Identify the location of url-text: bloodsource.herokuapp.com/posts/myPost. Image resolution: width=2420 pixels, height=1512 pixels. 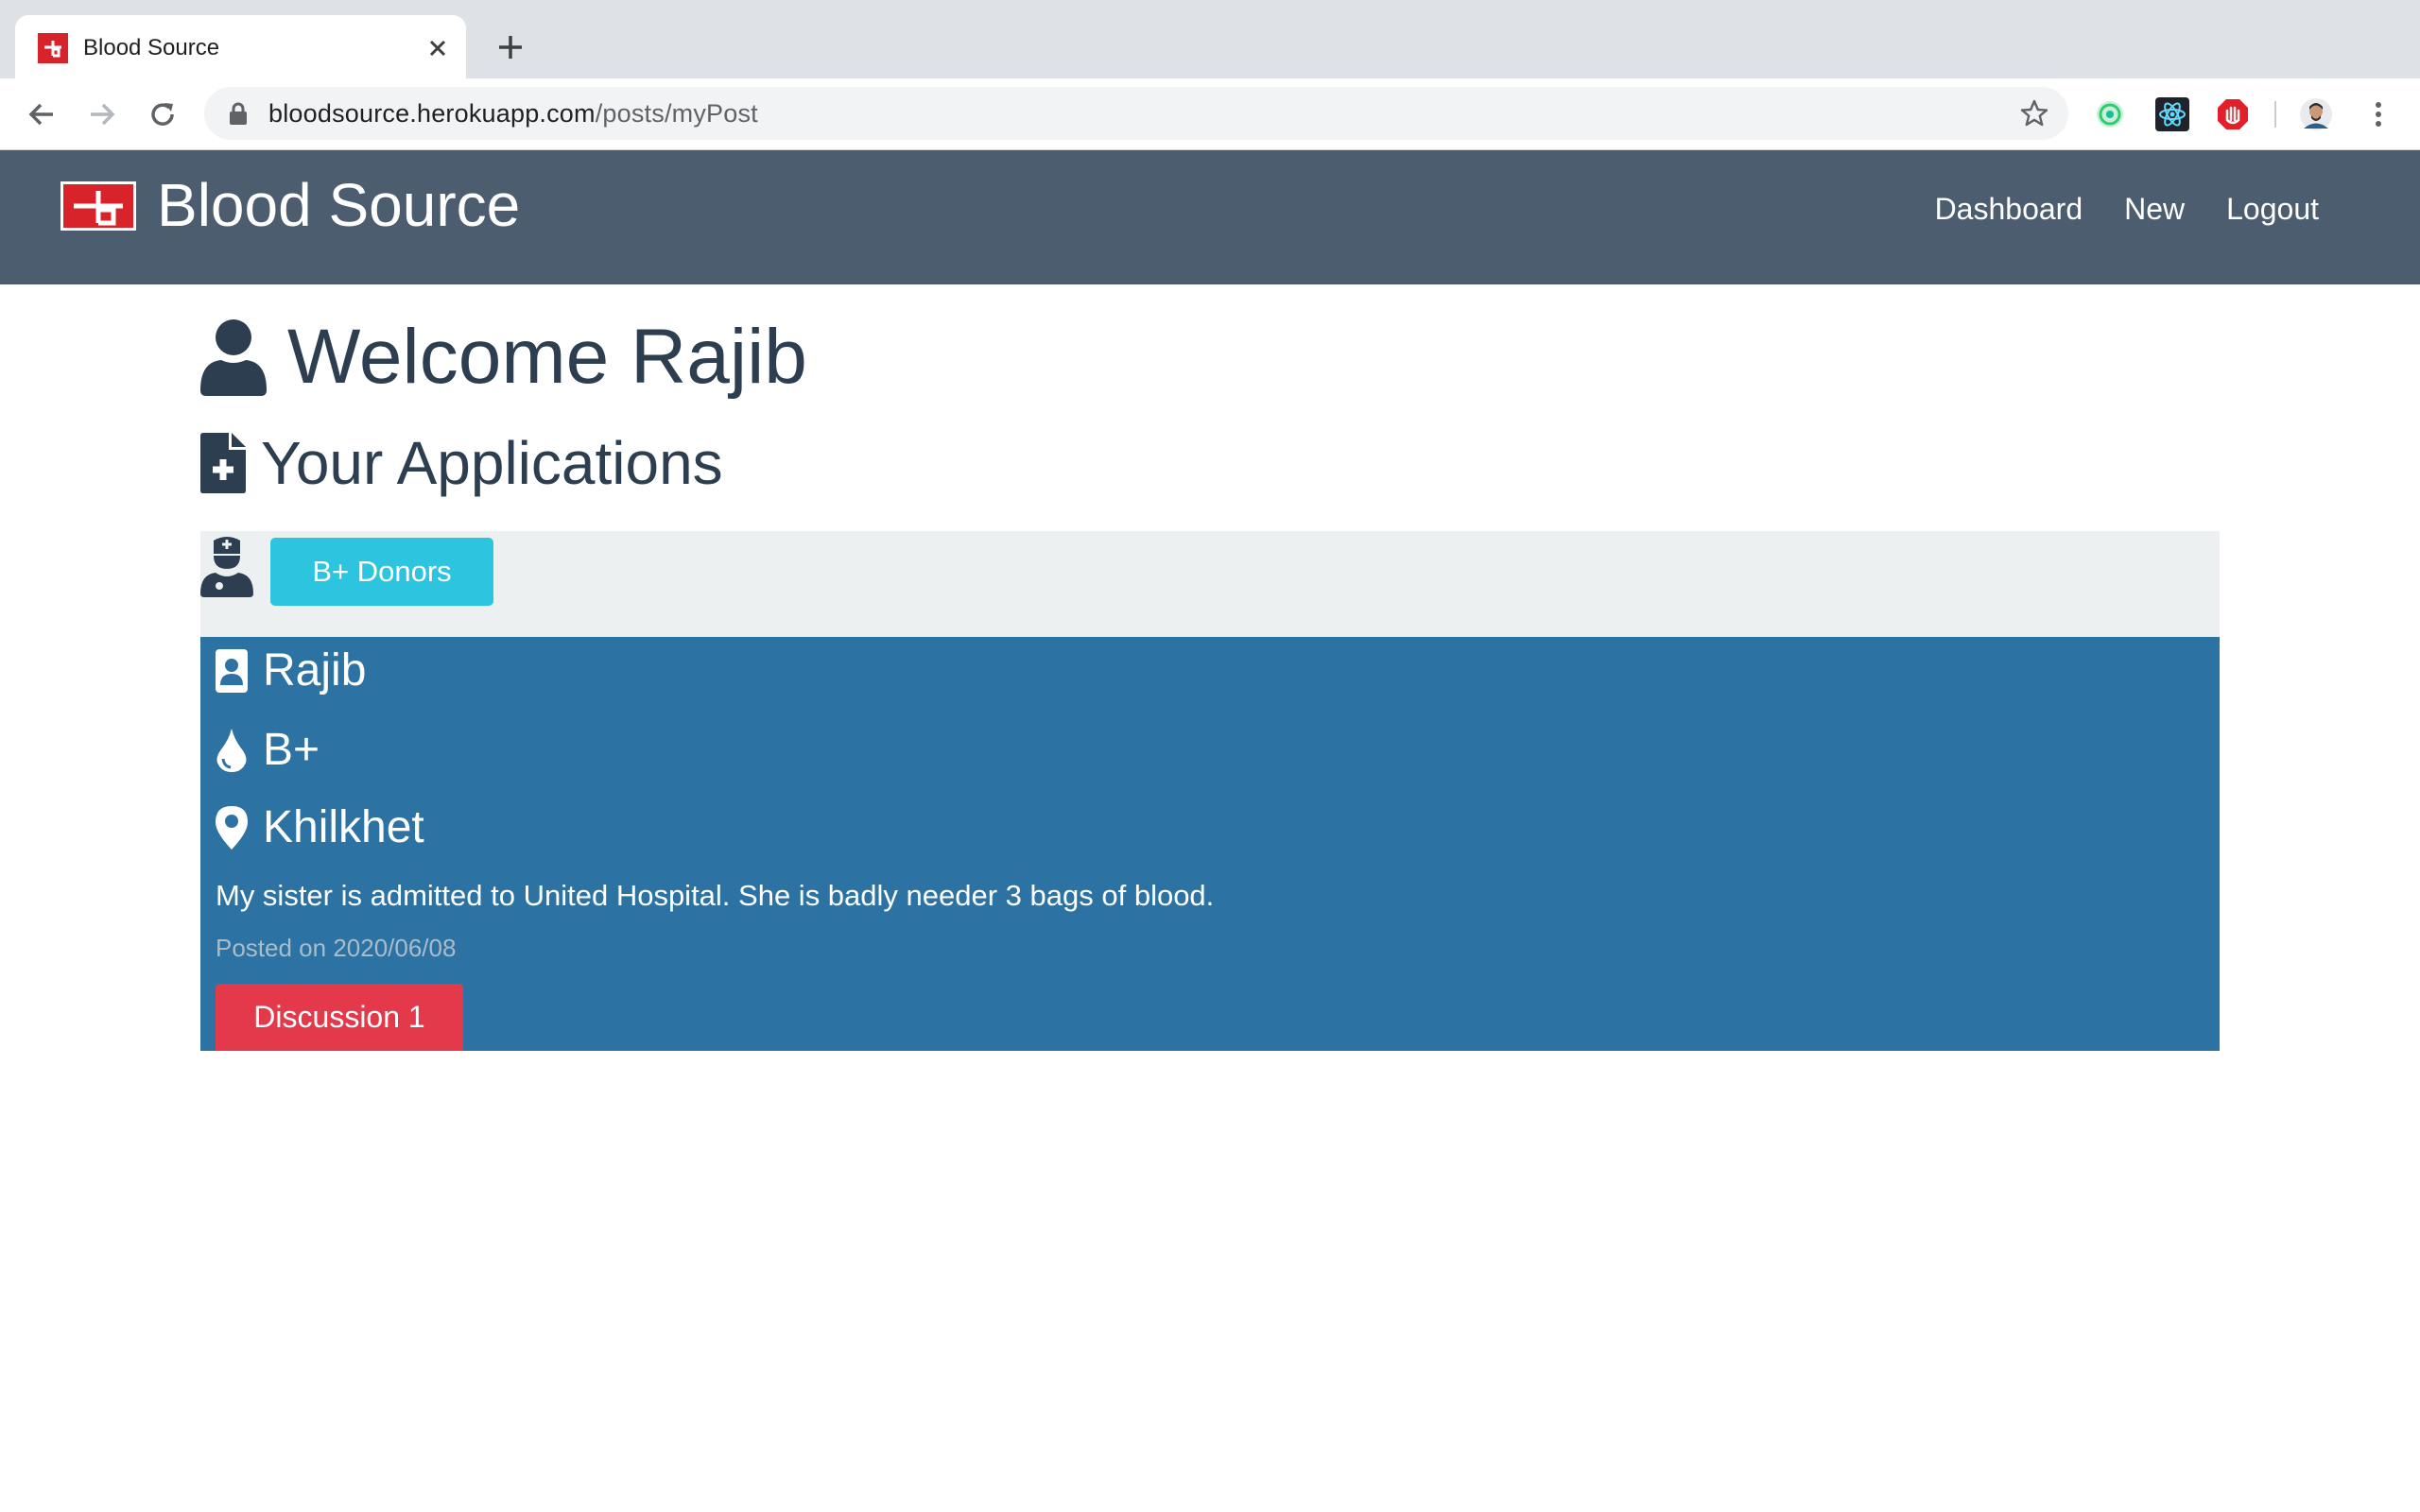
(513, 113).